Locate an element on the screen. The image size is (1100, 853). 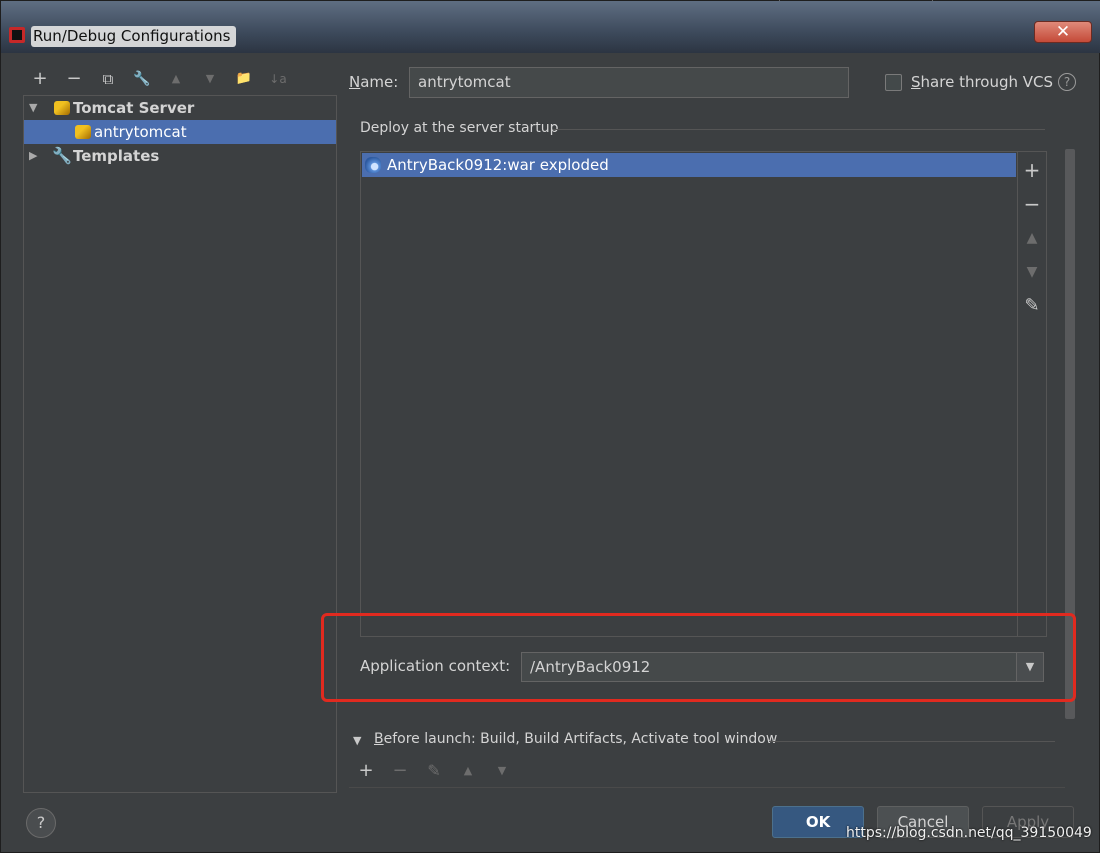
name-input: antrytomcat is located at coordinates (629, 82).